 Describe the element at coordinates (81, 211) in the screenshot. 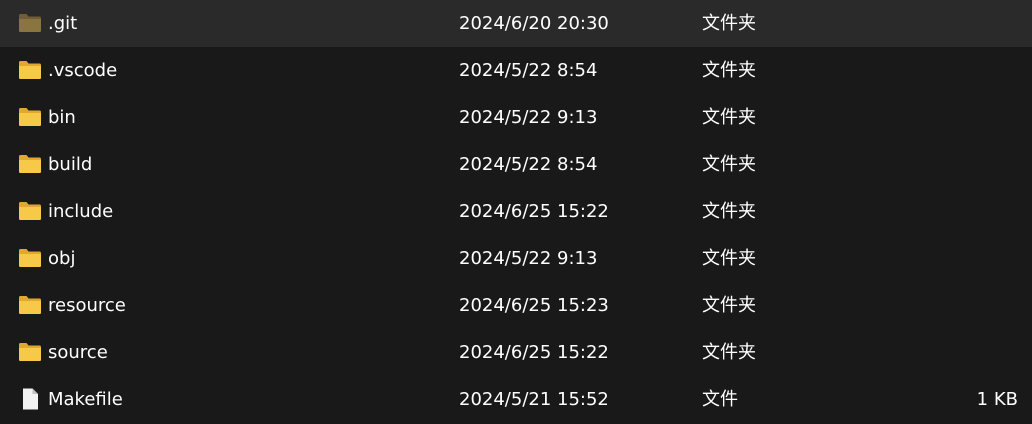

I see `file-name: include` at that location.